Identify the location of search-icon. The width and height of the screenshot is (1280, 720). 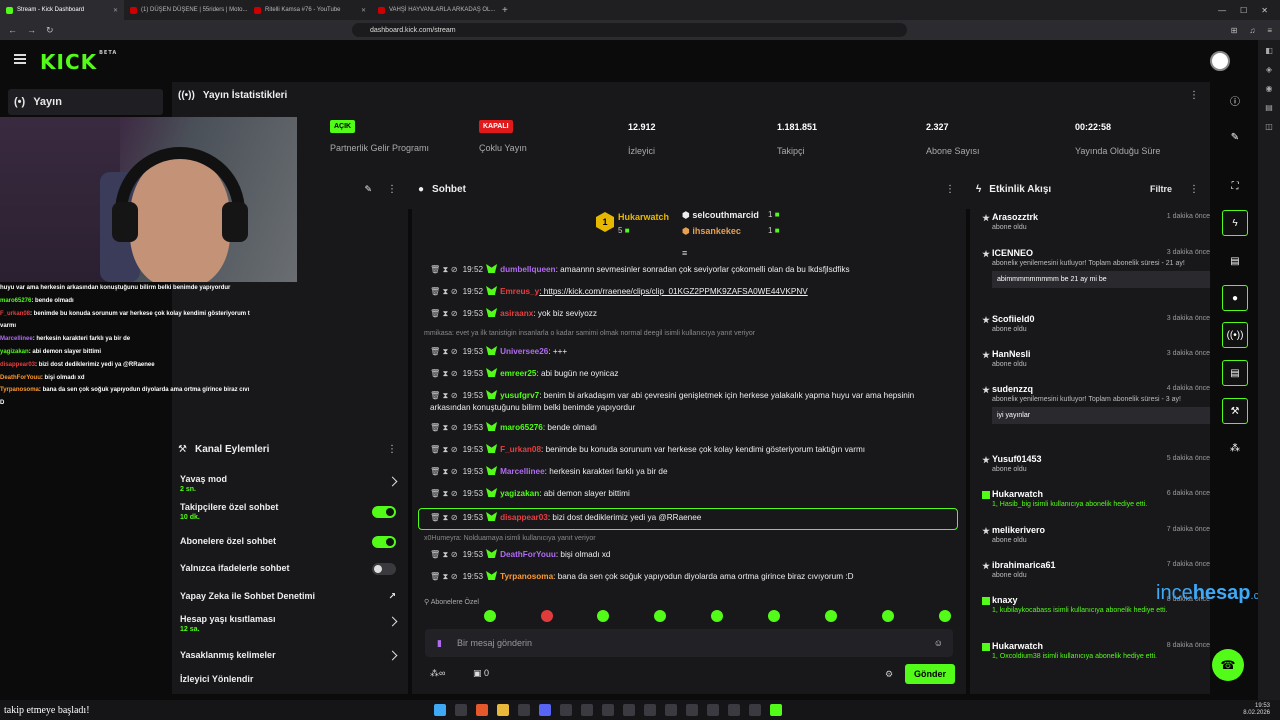
(461, 710).